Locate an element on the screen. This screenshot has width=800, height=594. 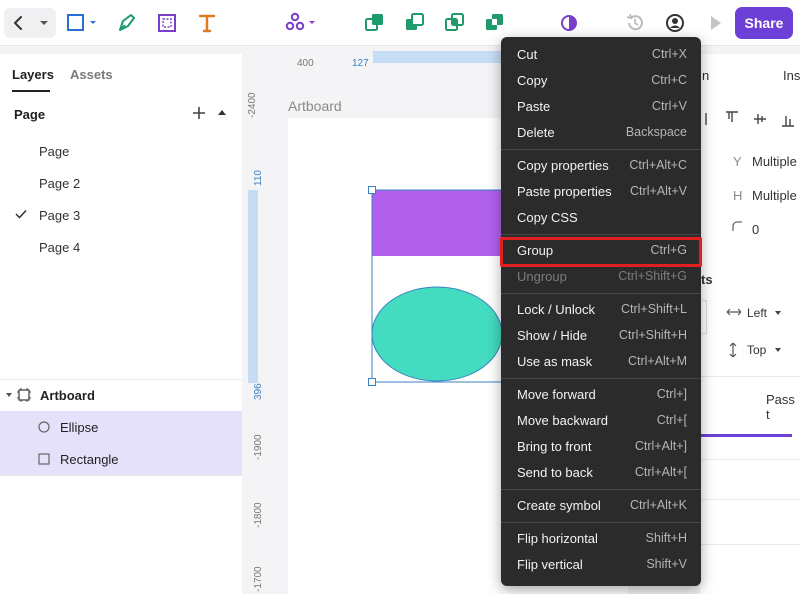
page-item: Page is located at coordinates (121, 151).